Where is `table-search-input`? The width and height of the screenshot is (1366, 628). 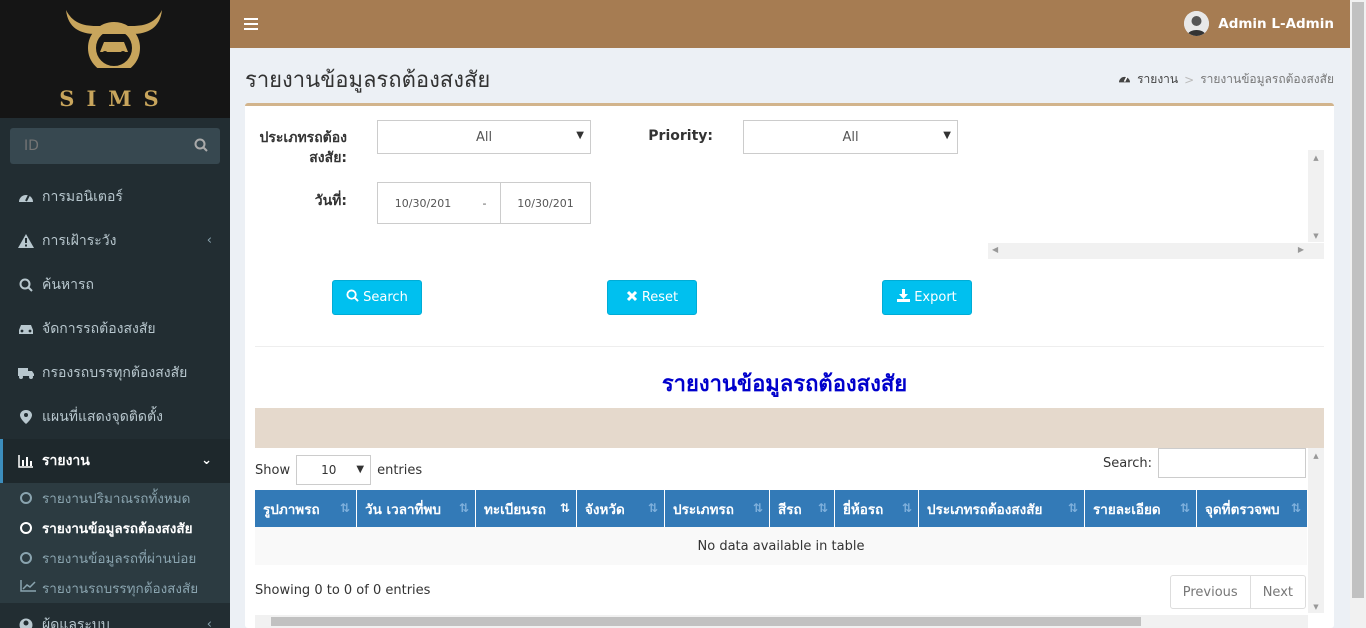 table-search-input is located at coordinates (1232, 463).